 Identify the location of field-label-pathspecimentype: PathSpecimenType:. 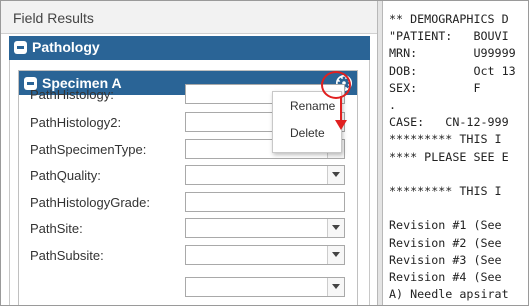
(88, 149).